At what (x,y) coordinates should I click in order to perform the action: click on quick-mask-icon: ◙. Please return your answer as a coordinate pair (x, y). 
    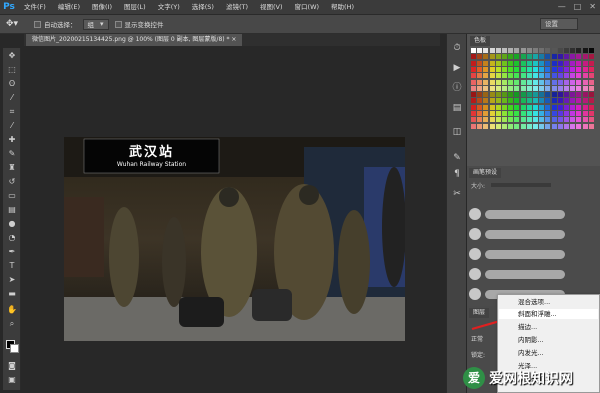
    Looking at the image, I should click on (12, 366).